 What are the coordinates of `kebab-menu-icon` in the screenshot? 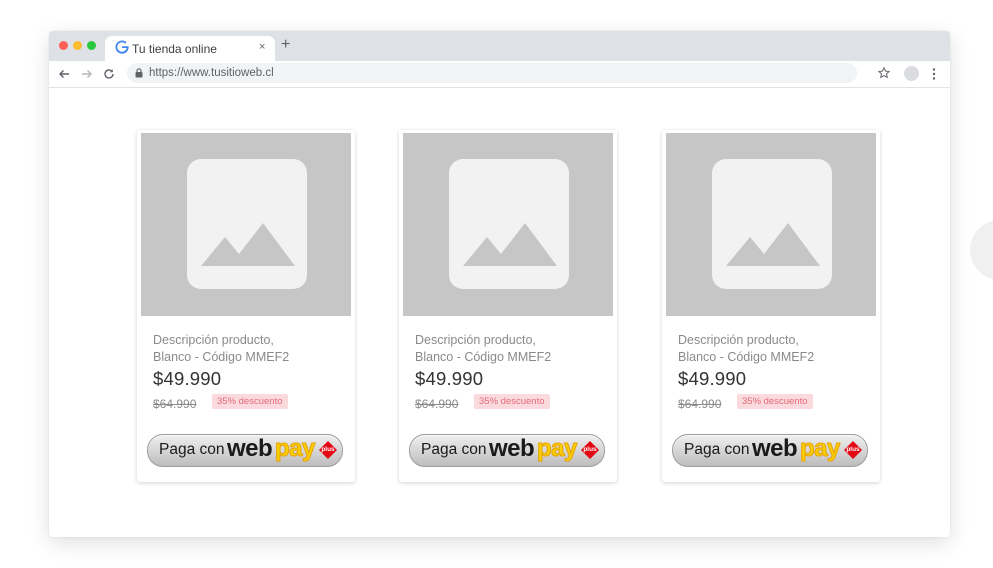 It's located at (934, 74).